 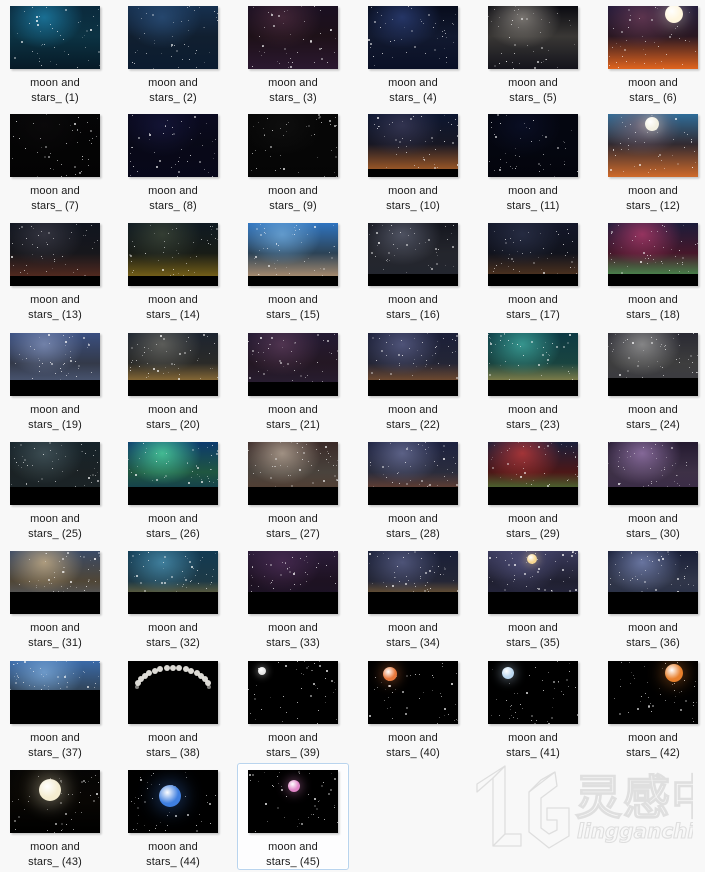 I want to click on thumbnail-item: moon and stars_ (40), so click(x=413, y=707).